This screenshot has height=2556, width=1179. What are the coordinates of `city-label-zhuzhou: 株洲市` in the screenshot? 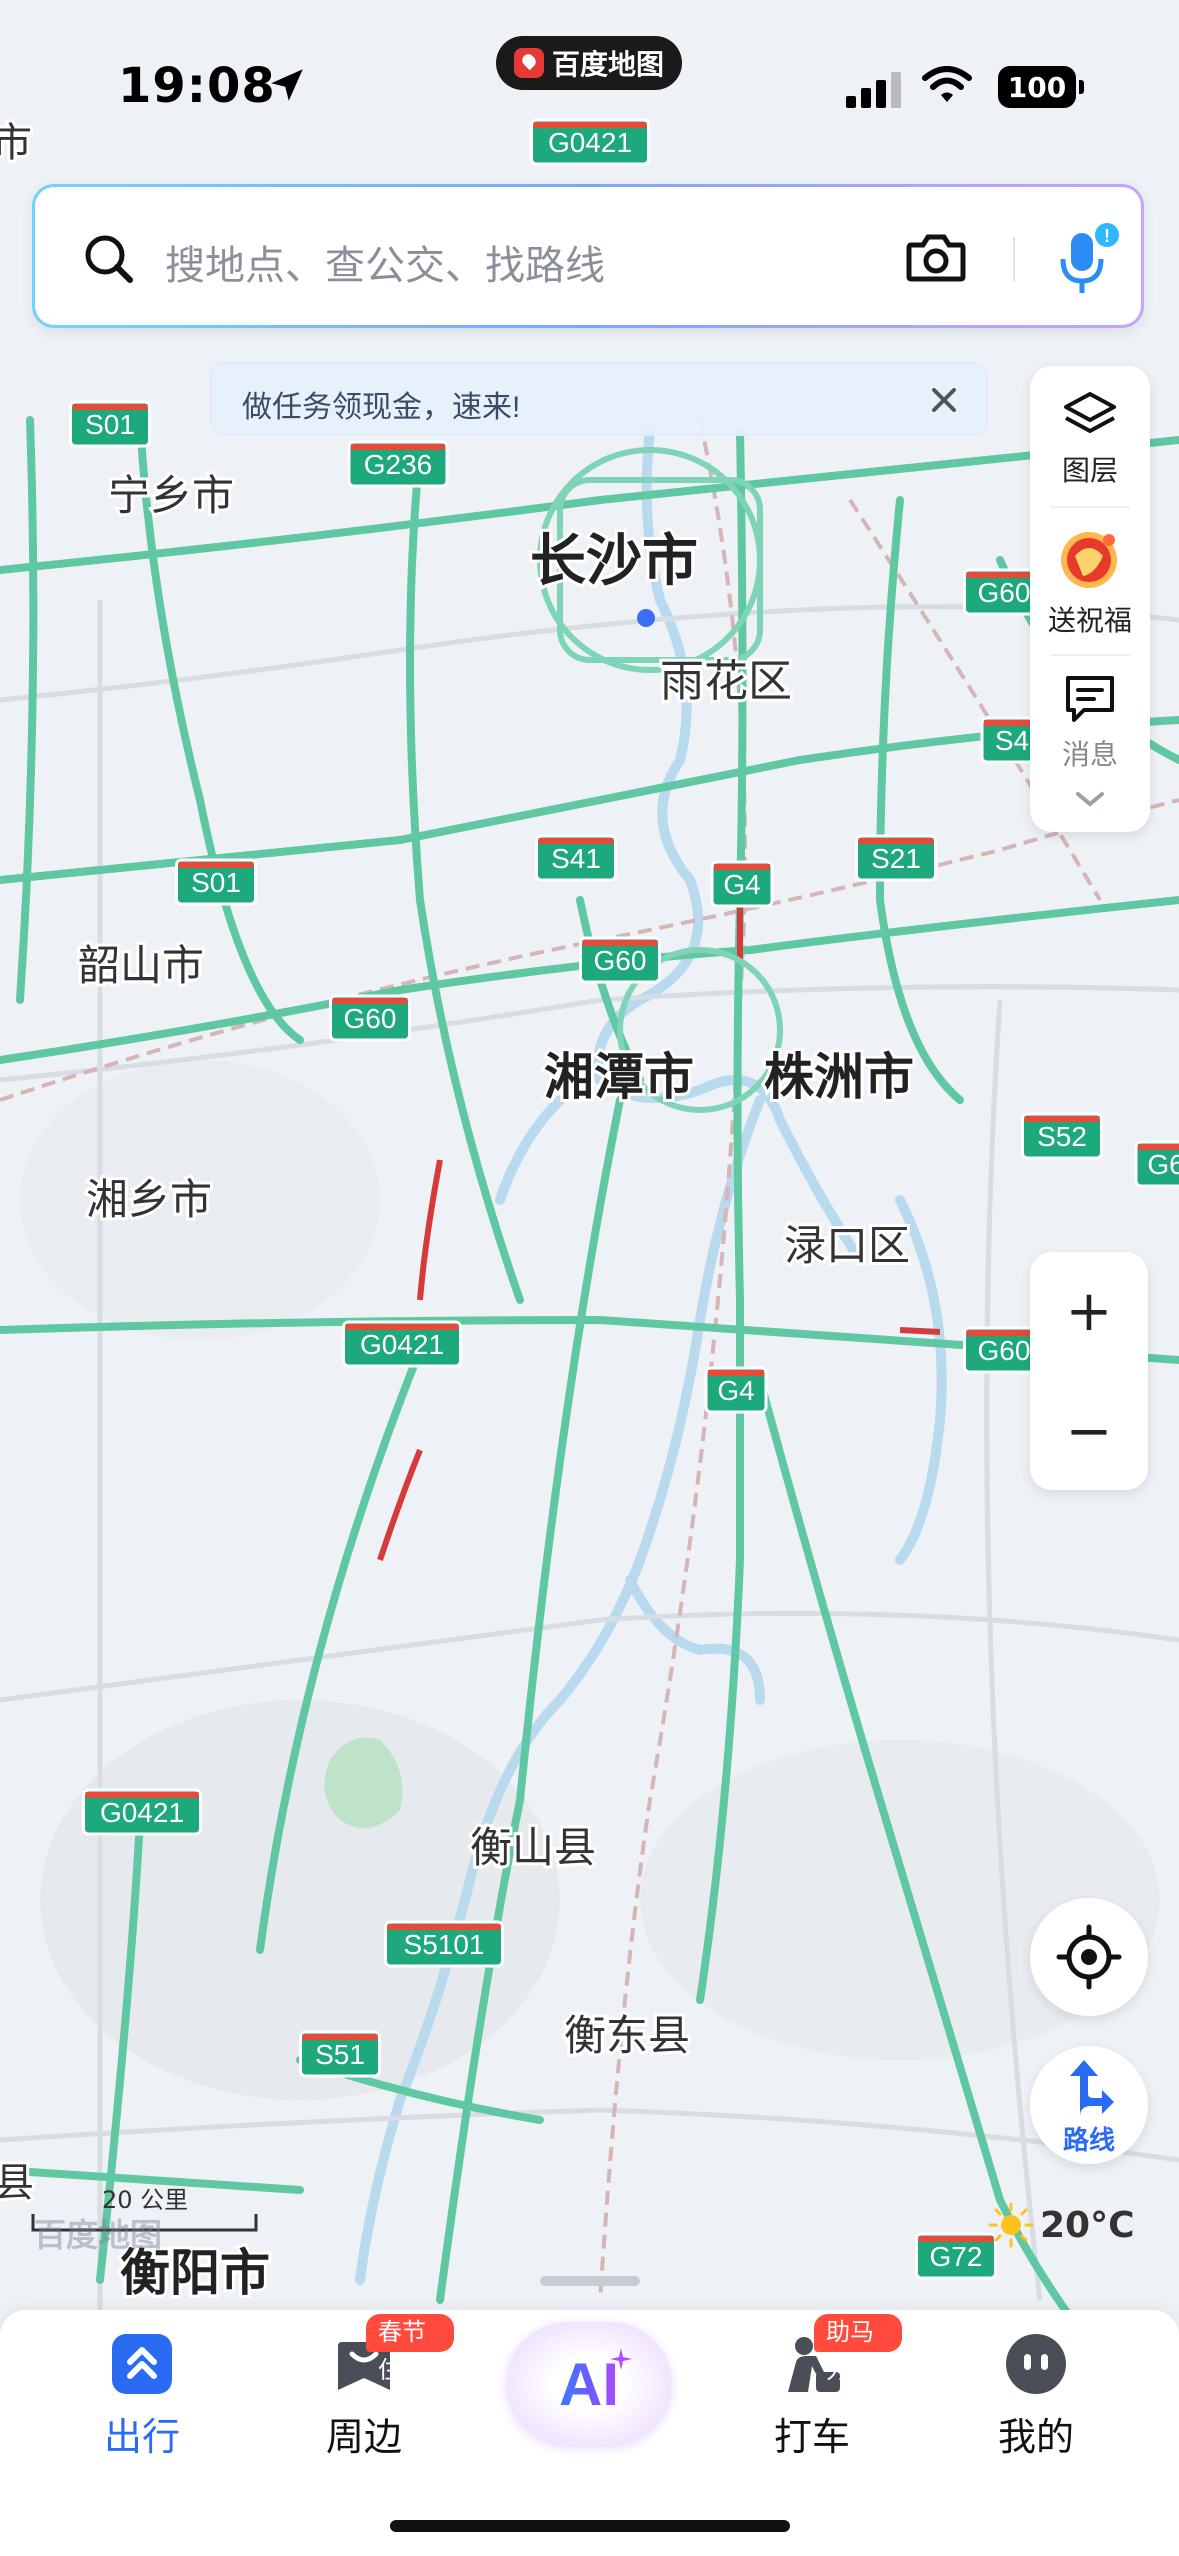 It's located at (839, 1077).